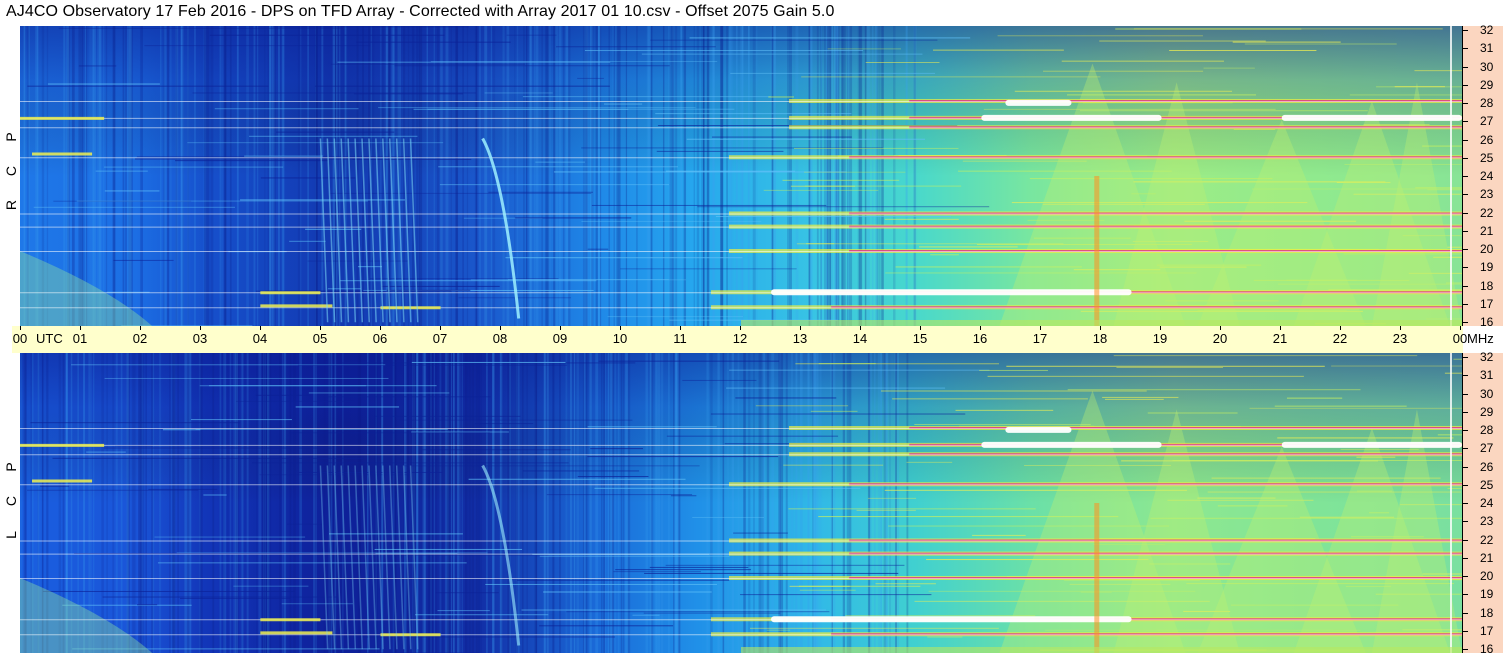 The height and width of the screenshot is (672, 1503). I want to click on short-streak, so click(290, 293).